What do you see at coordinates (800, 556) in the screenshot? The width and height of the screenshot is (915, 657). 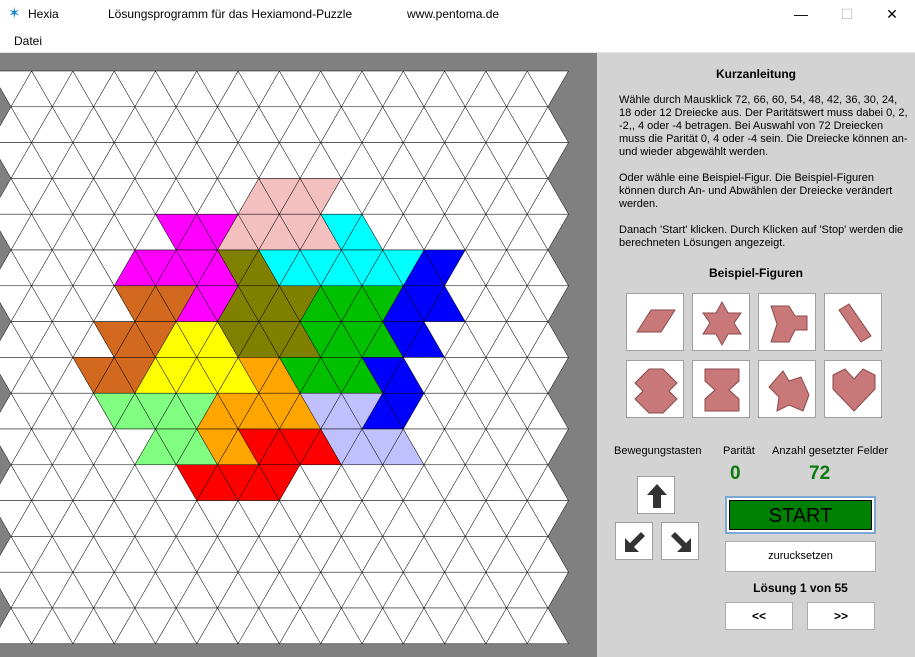 I see `reset-button: zurucksetzen` at bounding box center [800, 556].